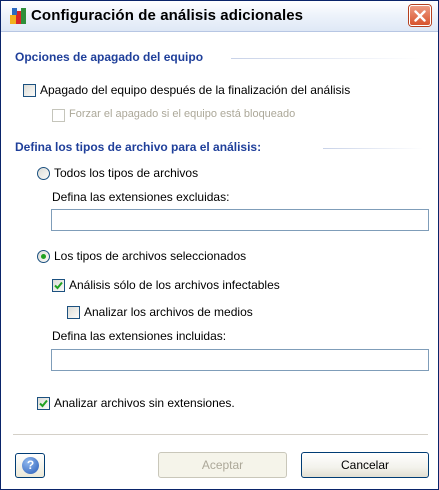  I want to click on footer-separator, so click(220, 434).